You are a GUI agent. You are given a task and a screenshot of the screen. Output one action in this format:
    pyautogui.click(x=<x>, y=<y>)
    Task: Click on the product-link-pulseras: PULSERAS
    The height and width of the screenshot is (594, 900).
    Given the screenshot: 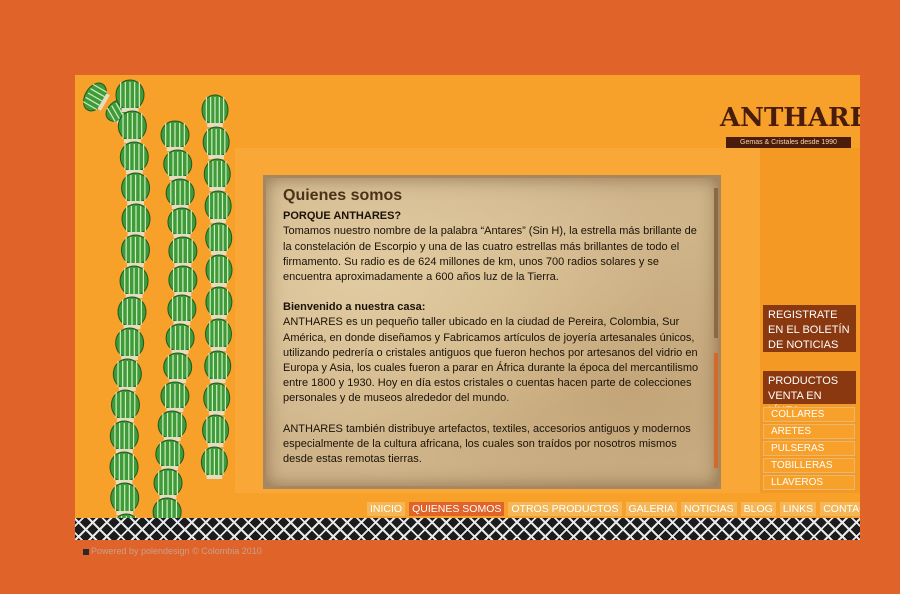 What is the action you would take?
    pyautogui.click(x=809, y=448)
    